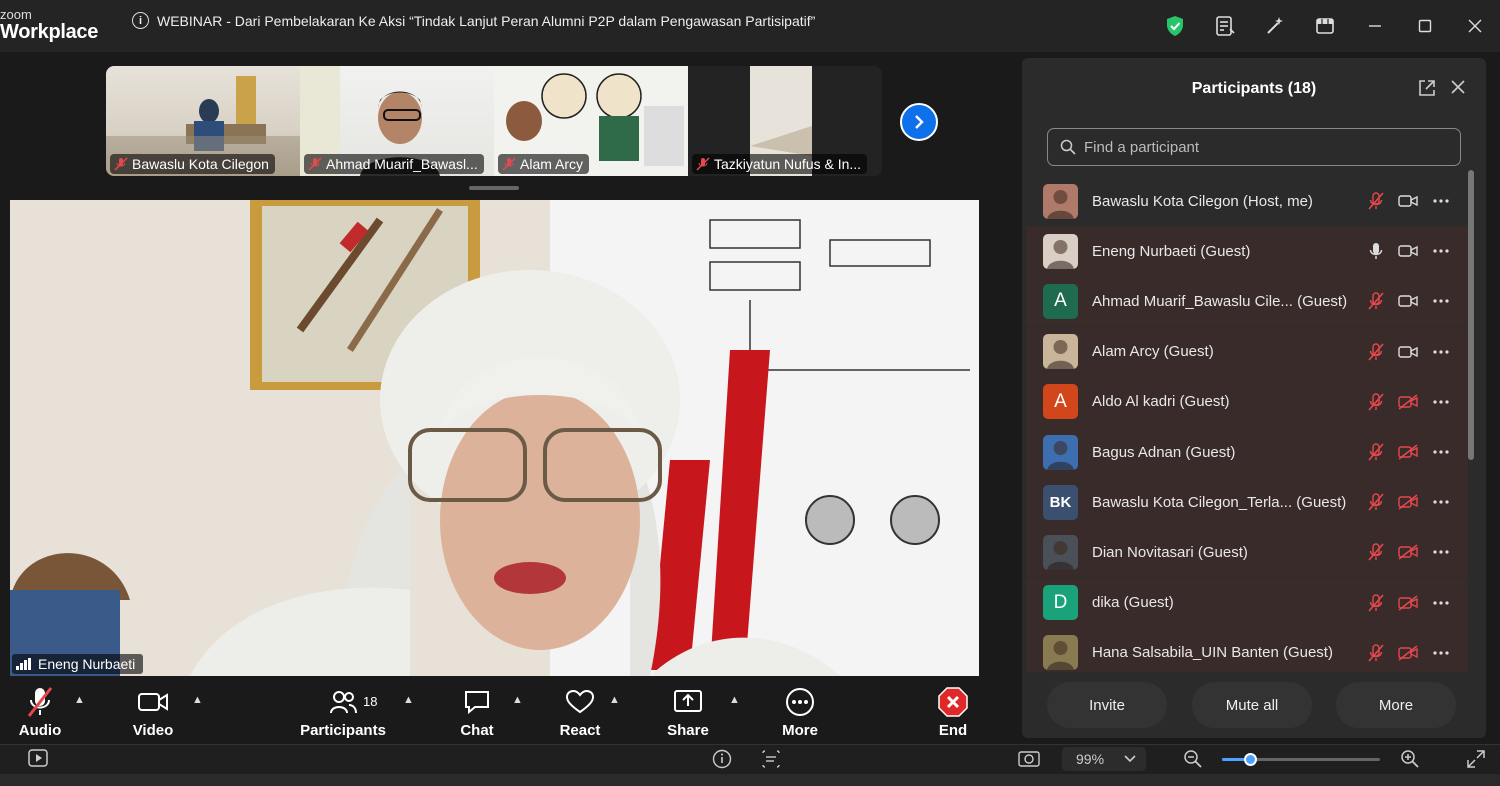 The image size is (1500, 786). What do you see at coordinates (1471, 315) in the screenshot?
I see `scrollbar-thumb` at bounding box center [1471, 315].